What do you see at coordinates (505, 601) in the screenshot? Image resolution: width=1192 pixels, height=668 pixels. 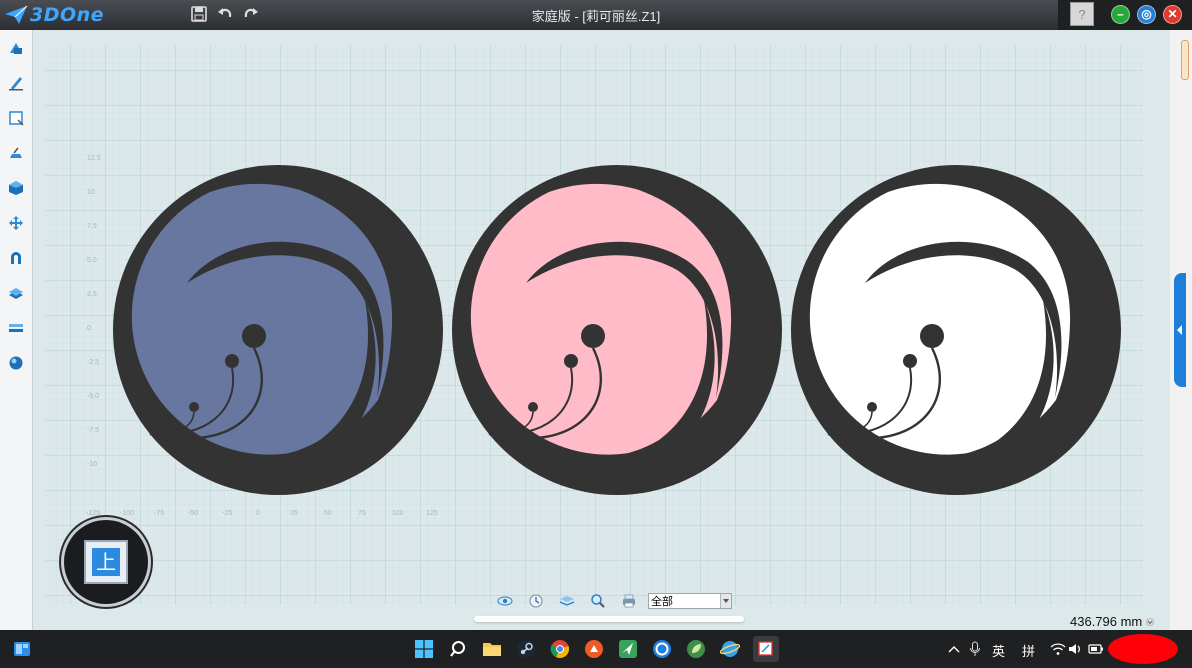 I see `view-icon` at bounding box center [505, 601].